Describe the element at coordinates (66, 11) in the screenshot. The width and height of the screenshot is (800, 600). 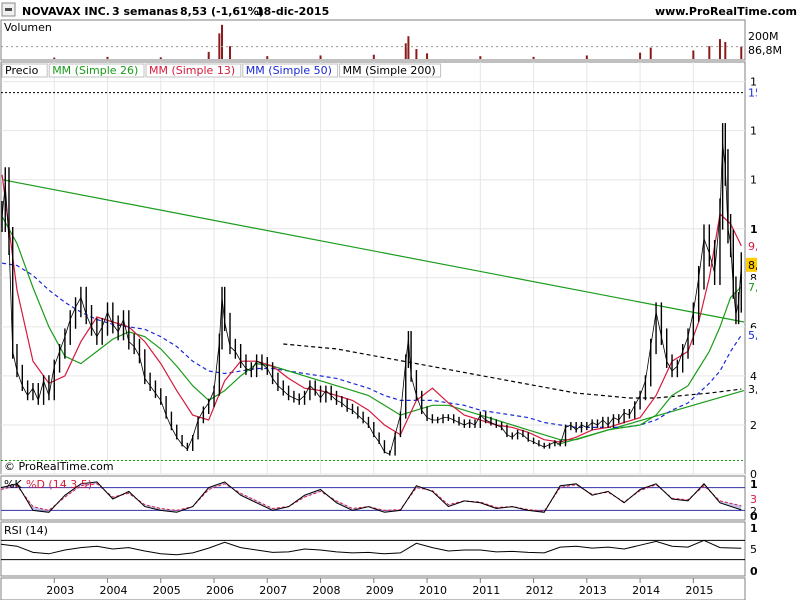
I see `symbol-name: NOVAVAX INC.` at that location.